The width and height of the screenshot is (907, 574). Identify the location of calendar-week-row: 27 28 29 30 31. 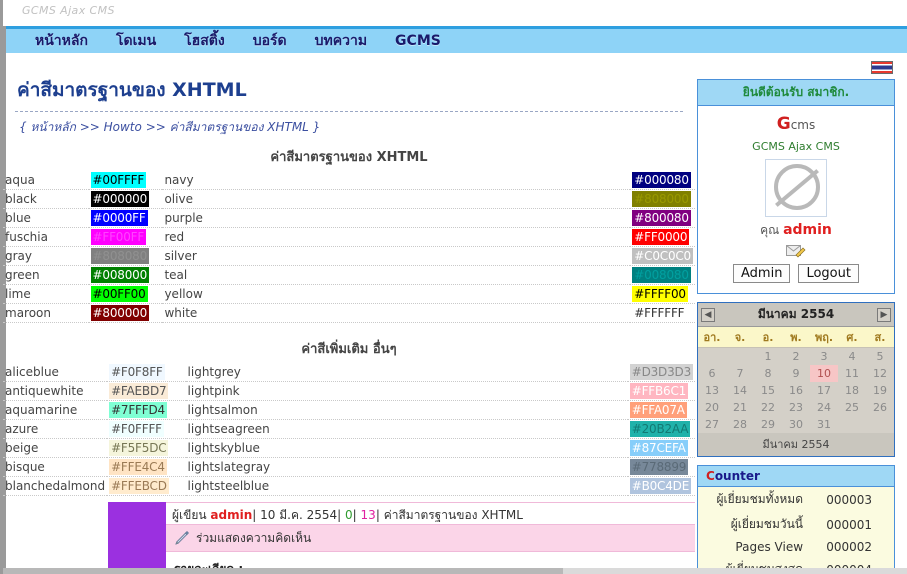
(796, 424).